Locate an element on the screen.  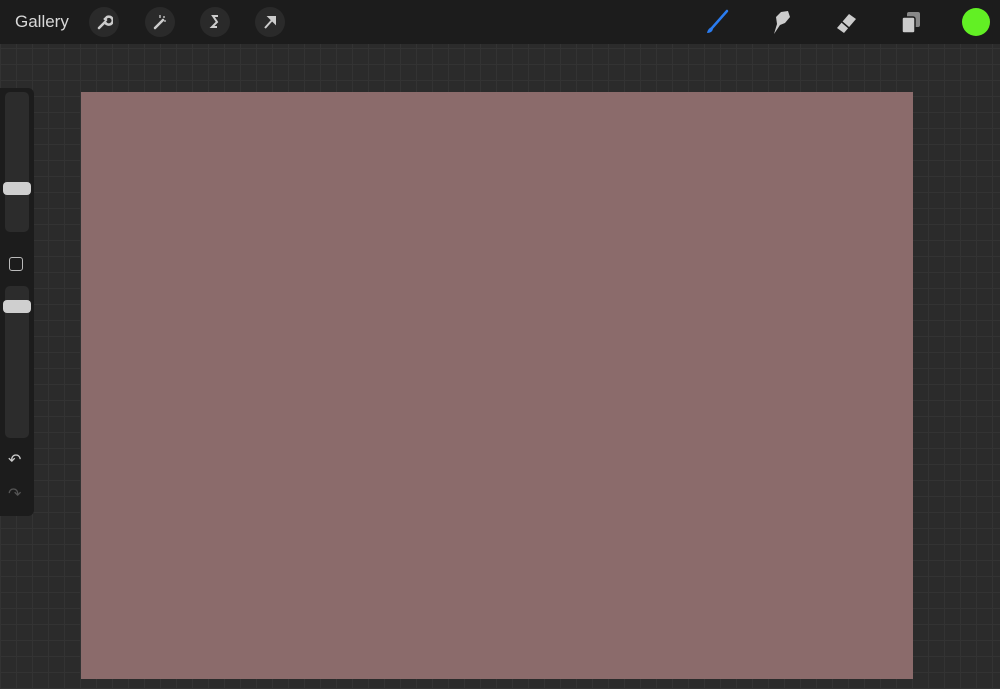
color-picker-button is located at coordinates (976, 22).